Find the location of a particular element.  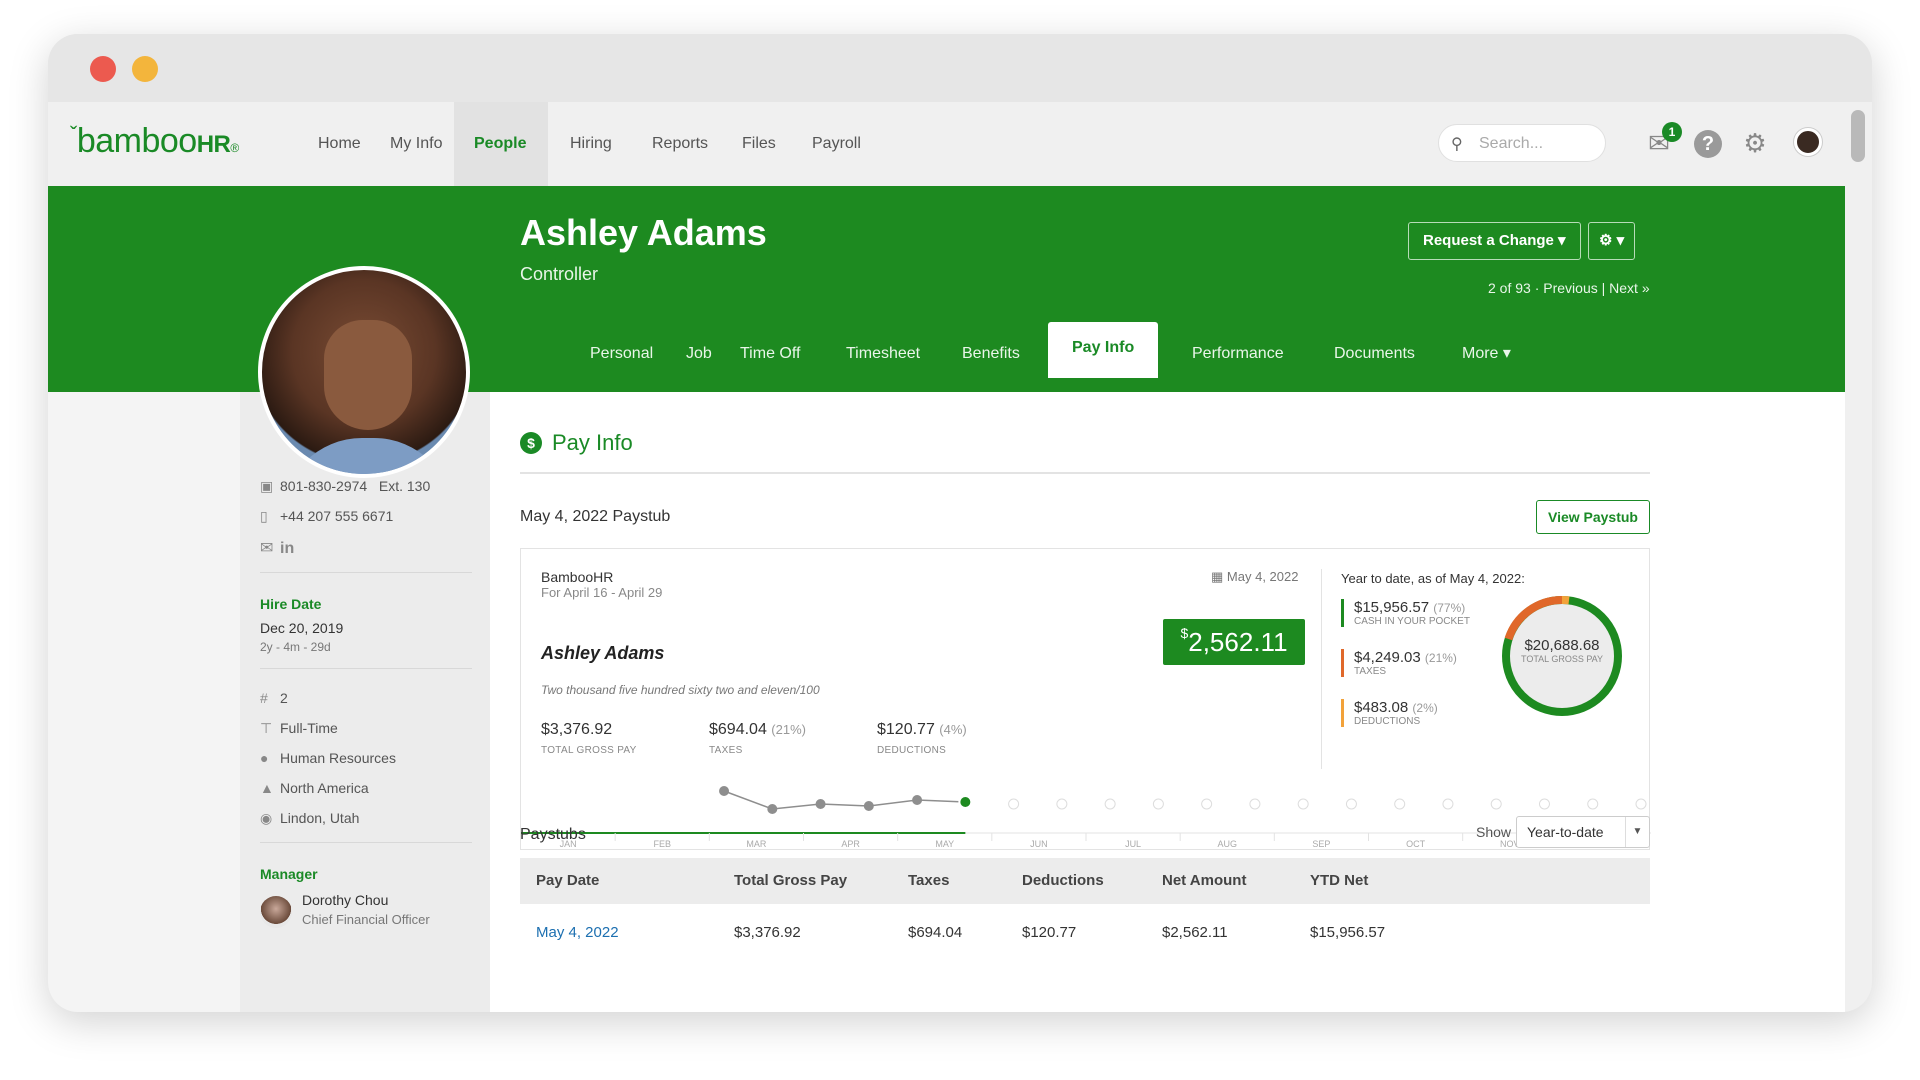

tick-label-feb: FEB is located at coordinates (662, 844).